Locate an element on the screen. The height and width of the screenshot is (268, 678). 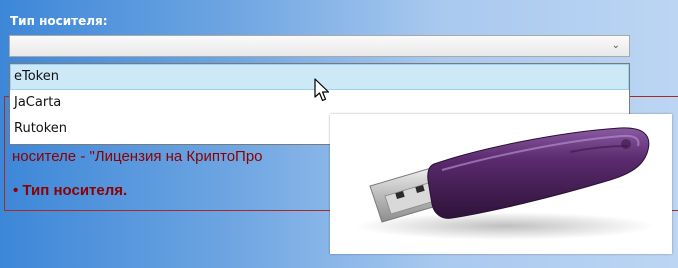
media-type-select: ⌄ is located at coordinates (319, 46).